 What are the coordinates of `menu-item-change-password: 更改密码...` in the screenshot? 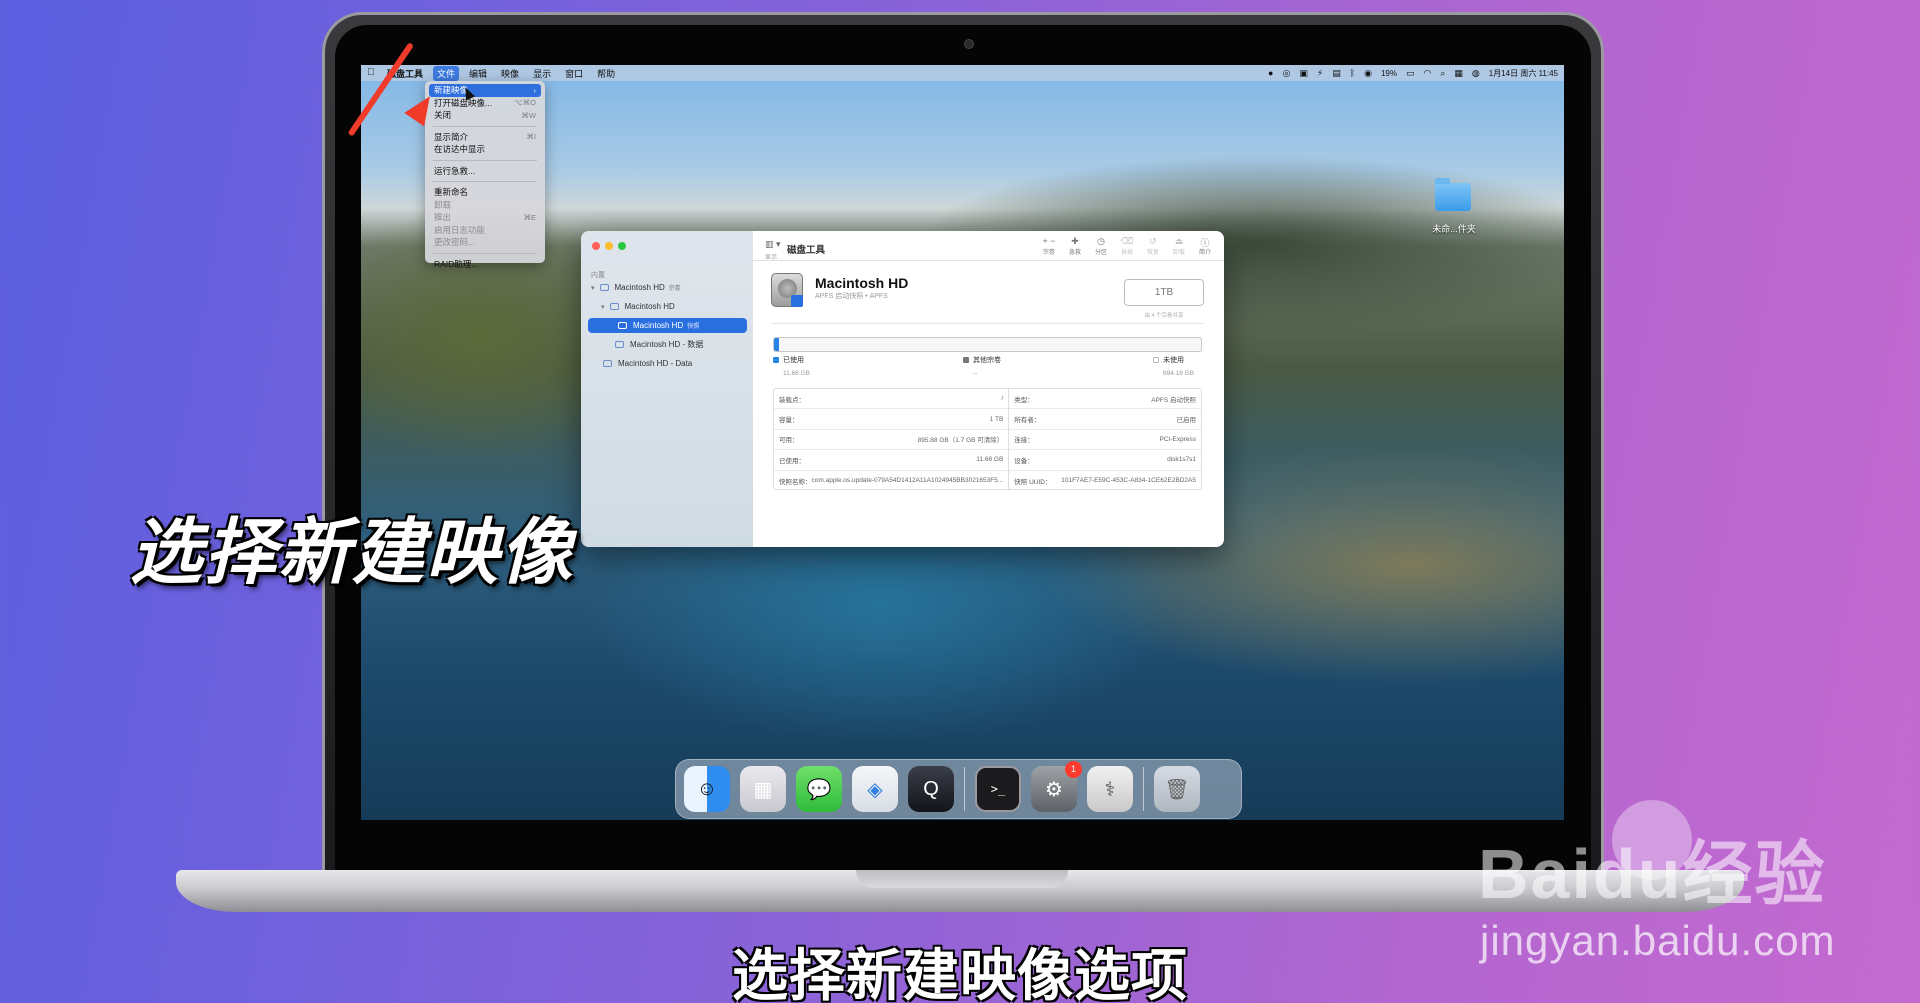 It's located at (485, 242).